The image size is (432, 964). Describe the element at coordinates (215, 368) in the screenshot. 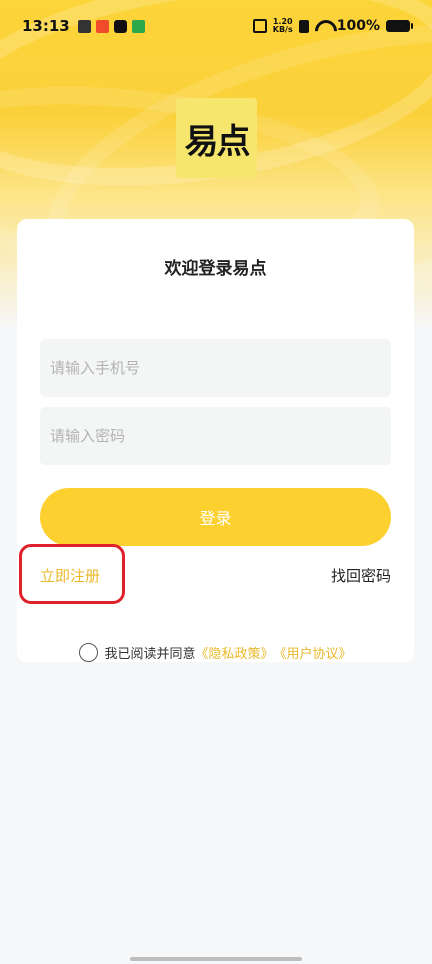

I see `phone-input` at that location.